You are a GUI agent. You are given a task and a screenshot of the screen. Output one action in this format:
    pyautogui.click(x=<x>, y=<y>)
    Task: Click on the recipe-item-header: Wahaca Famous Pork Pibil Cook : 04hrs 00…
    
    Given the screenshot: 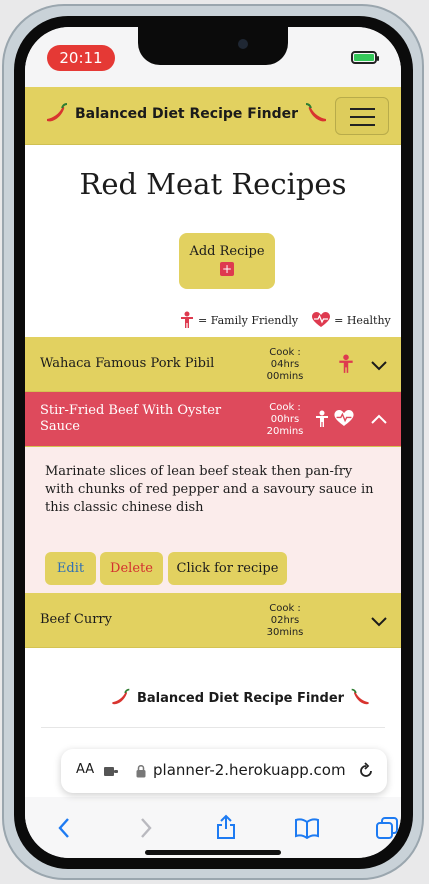 What is the action you would take?
    pyautogui.click(x=213, y=364)
    